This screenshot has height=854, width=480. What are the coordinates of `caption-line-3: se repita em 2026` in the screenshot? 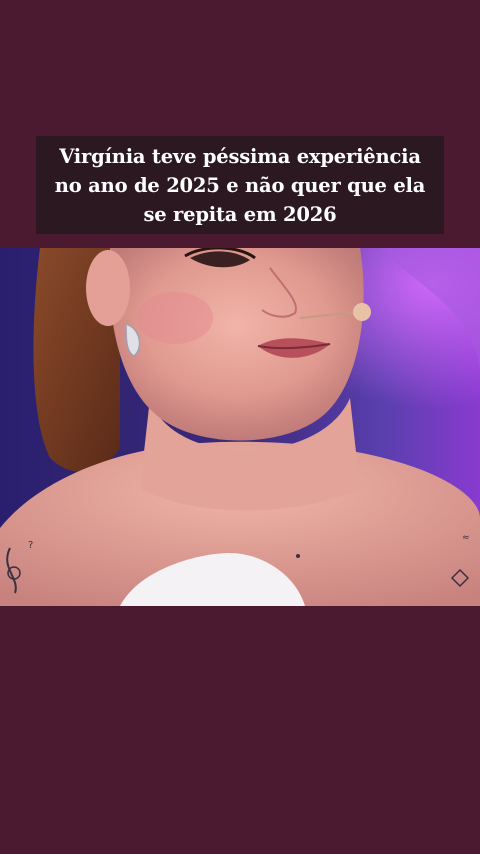 It's located at (240, 214).